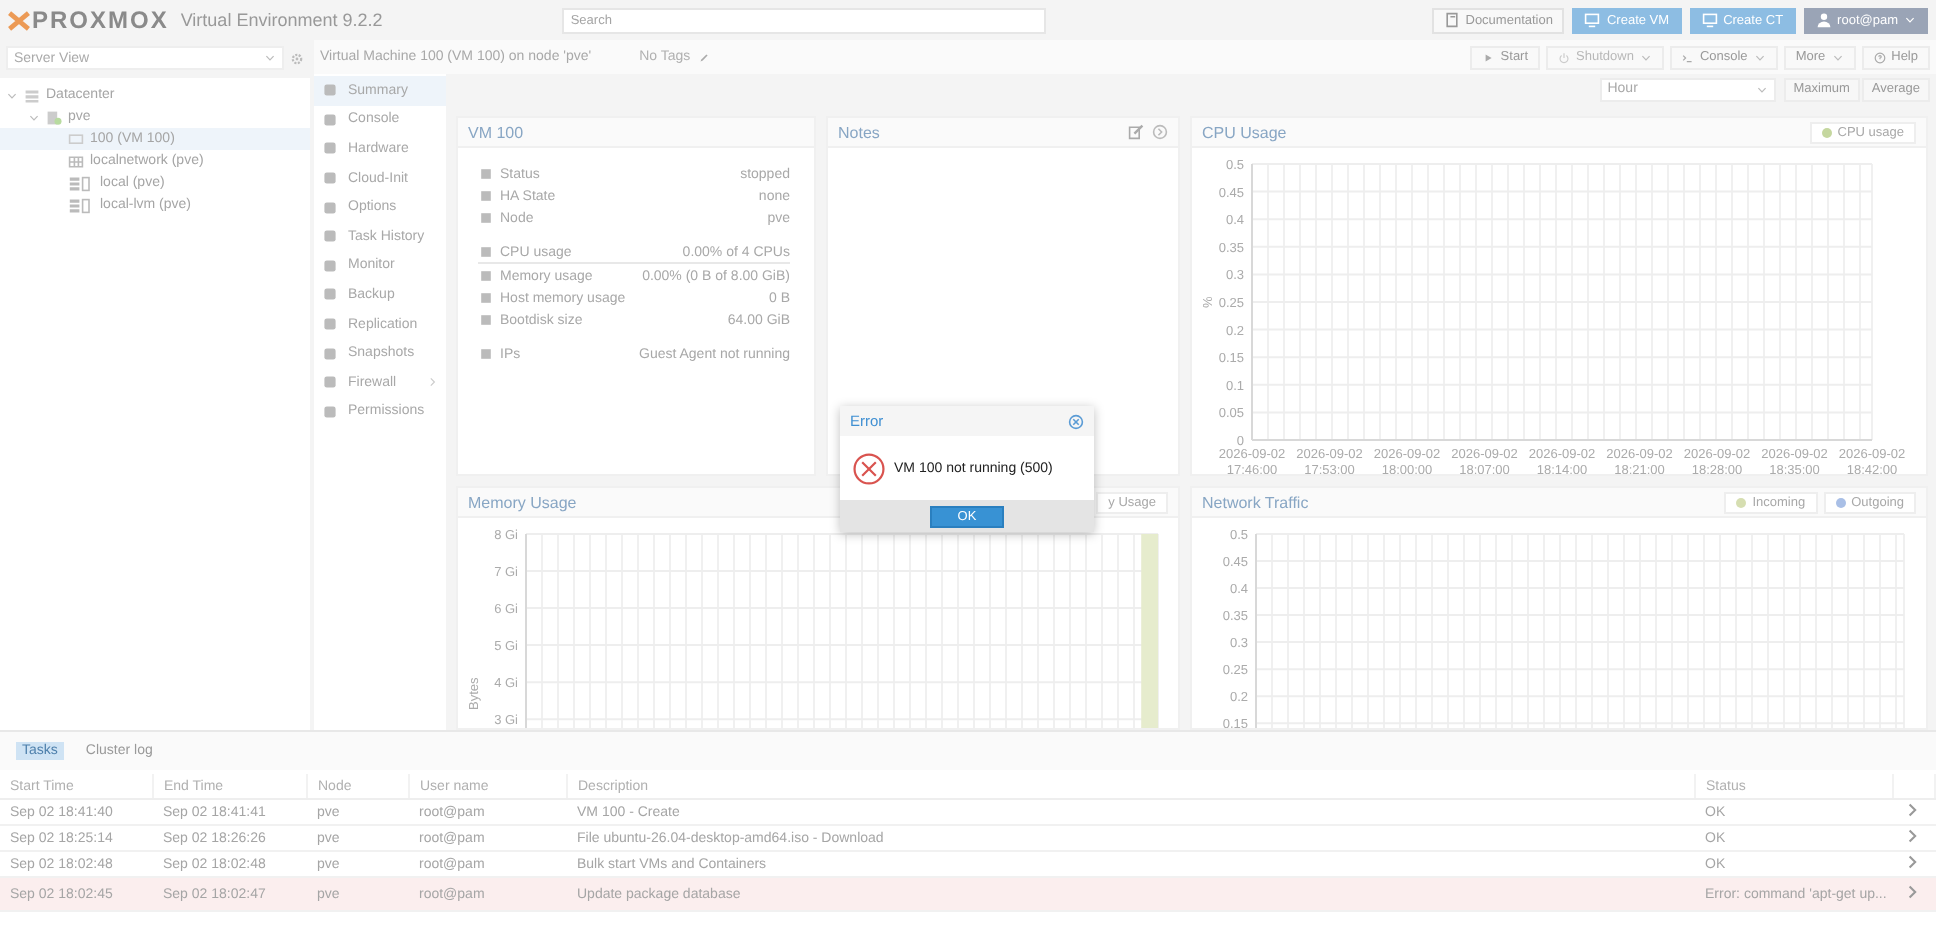 This screenshot has width=1936, height=938. What do you see at coordinates (704, 57) in the screenshot?
I see `pencil-icon` at bounding box center [704, 57].